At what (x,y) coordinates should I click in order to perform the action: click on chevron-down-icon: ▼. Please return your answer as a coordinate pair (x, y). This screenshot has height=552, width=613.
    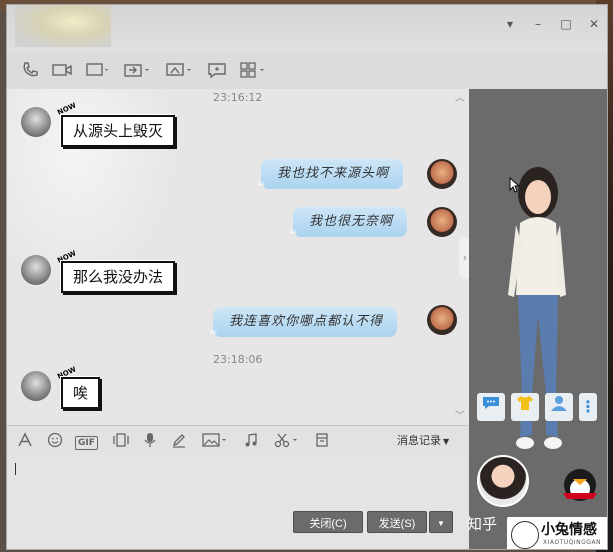
    Looking at the image, I should click on (446, 441).